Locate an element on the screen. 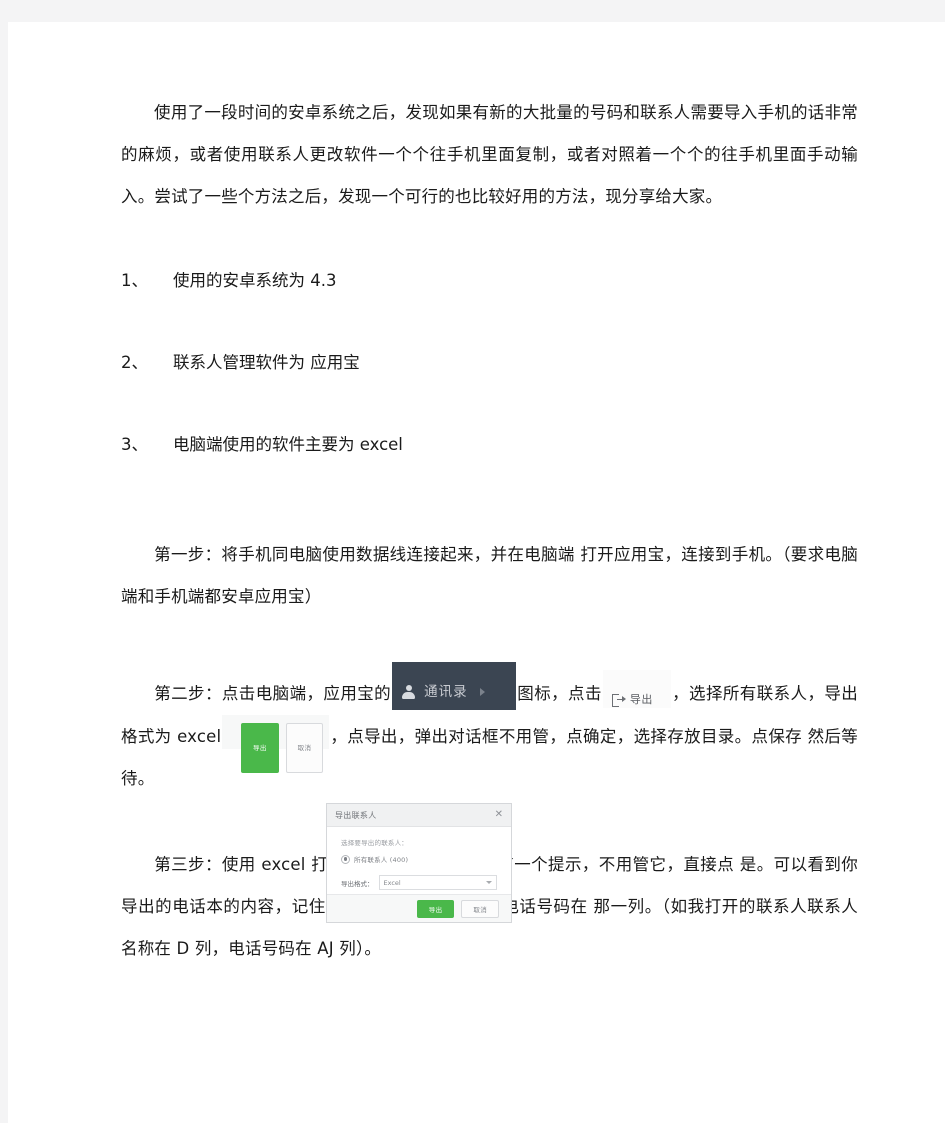  close-icon: ✕ is located at coordinates (498, 814).